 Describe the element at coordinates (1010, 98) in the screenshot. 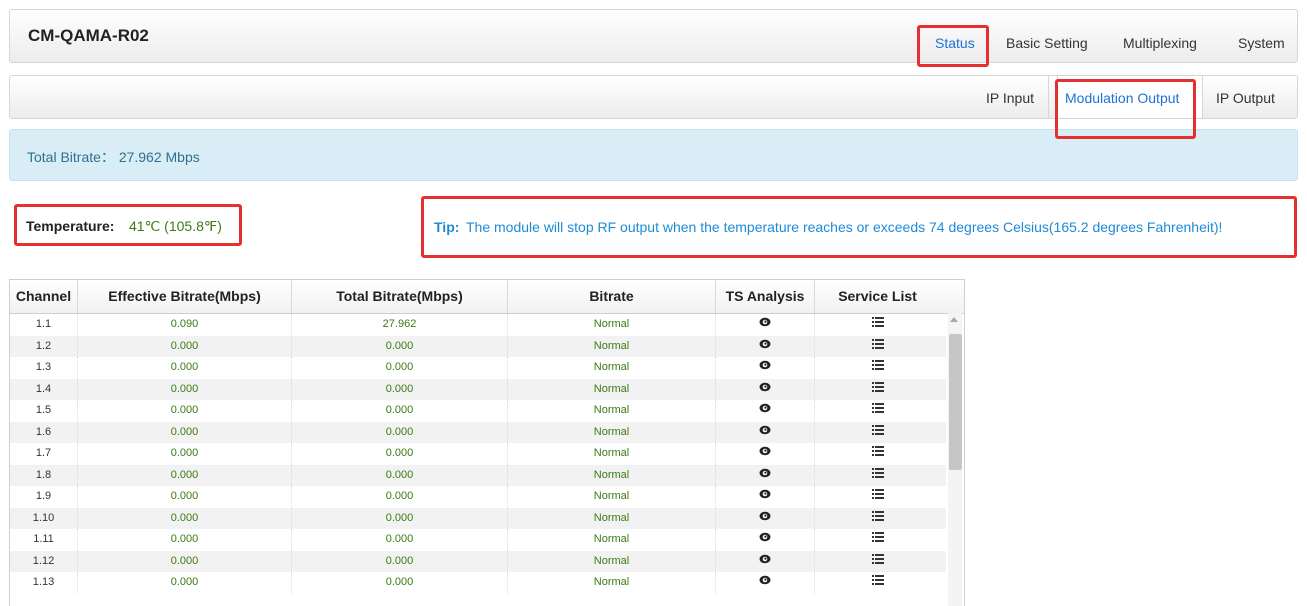

I see `tab-ip-input: IP Input` at that location.